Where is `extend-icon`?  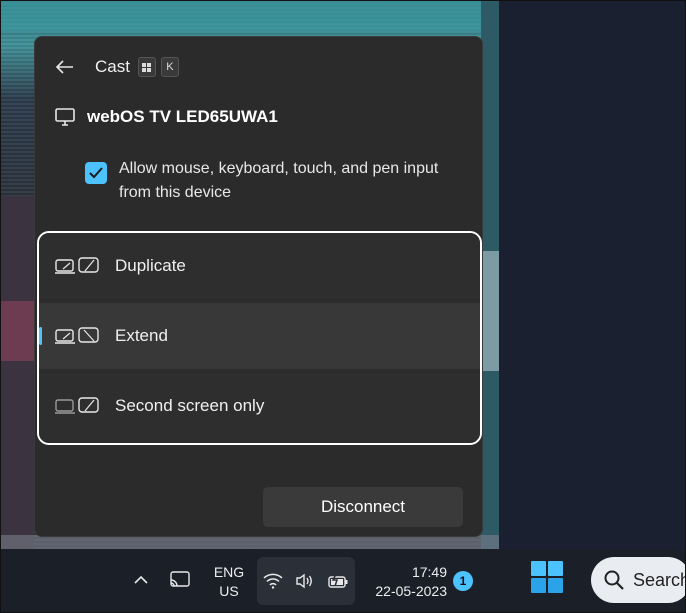
extend-icon is located at coordinates (77, 335).